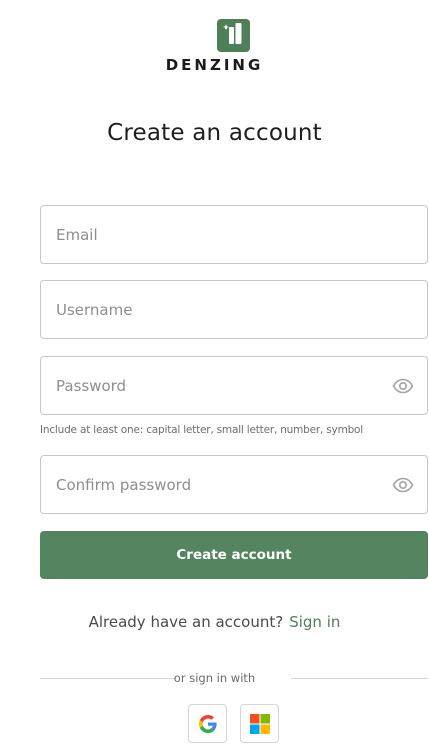  Describe the element at coordinates (216, 484) in the screenshot. I see `confirm-password-input` at that location.